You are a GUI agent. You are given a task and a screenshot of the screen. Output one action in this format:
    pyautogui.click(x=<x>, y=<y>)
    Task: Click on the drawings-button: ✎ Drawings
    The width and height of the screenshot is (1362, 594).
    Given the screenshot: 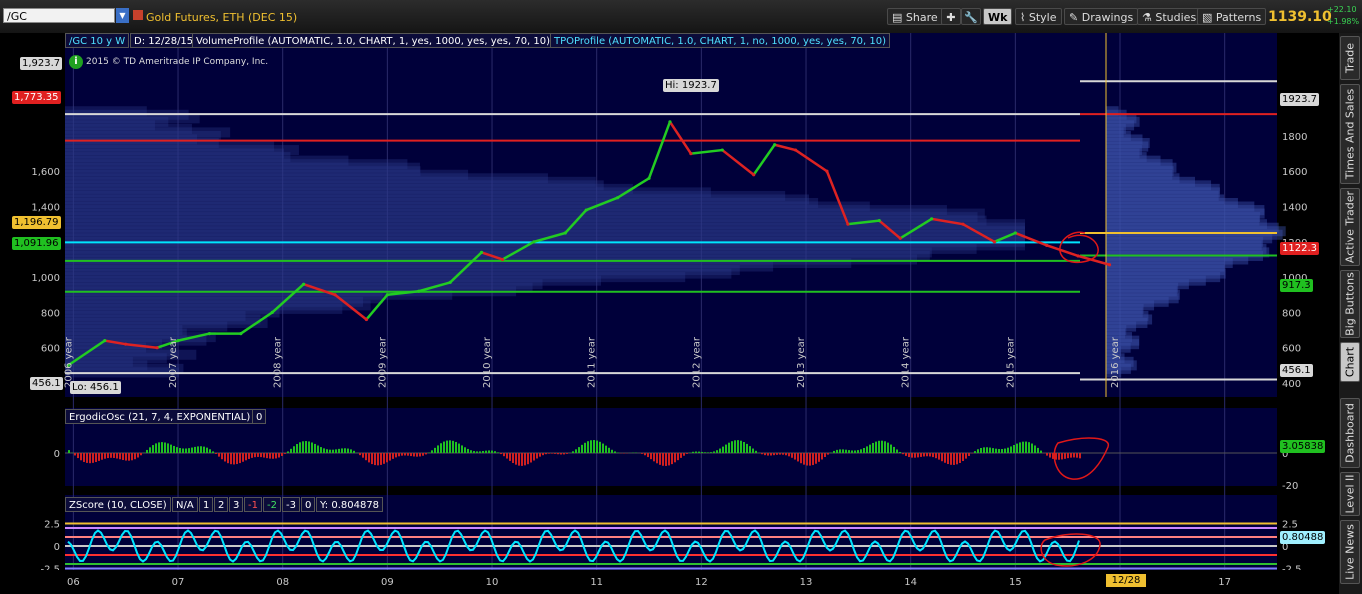 What is the action you would take?
    pyautogui.click(x=1101, y=16)
    